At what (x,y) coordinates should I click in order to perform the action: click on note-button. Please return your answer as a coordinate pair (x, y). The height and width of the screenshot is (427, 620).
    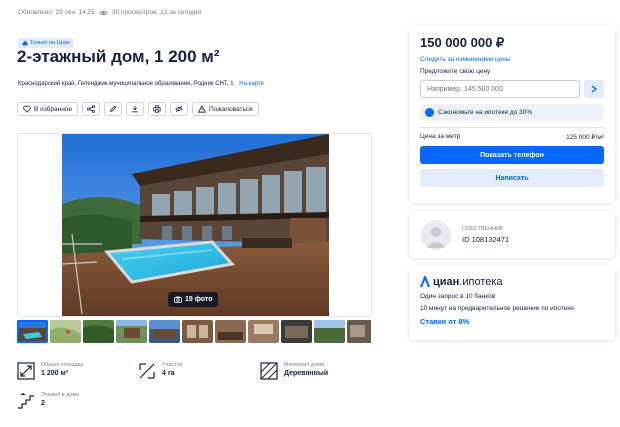
    Looking at the image, I should click on (113, 109).